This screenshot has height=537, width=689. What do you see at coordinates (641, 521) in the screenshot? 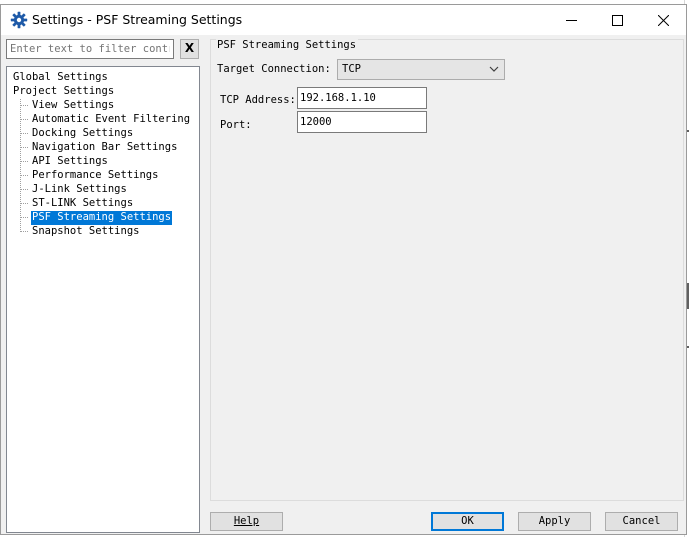
I see `cancel-button: Cancel` at bounding box center [641, 521].